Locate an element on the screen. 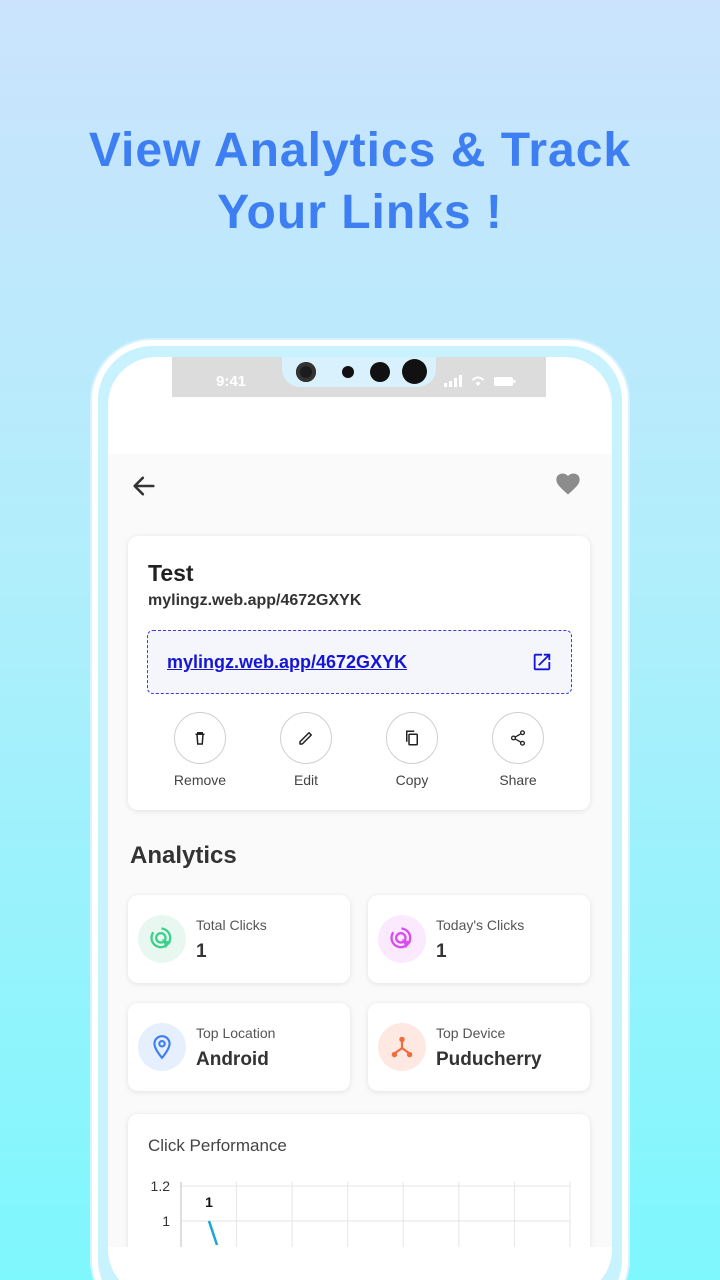 This screenshot has width=720, height=1280. analytics-heading: Analytics is located at coordinates (183, 855).